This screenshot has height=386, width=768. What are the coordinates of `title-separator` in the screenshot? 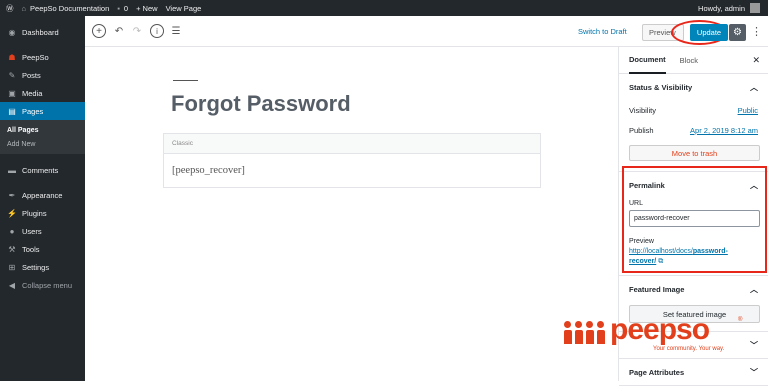 It's located at (185, 80).